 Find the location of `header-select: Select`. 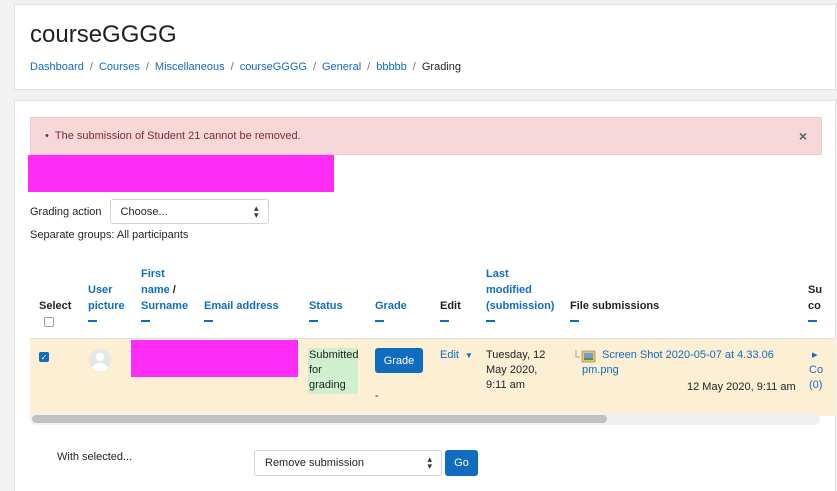

header-select: Select is located at coordinates (55, 306).